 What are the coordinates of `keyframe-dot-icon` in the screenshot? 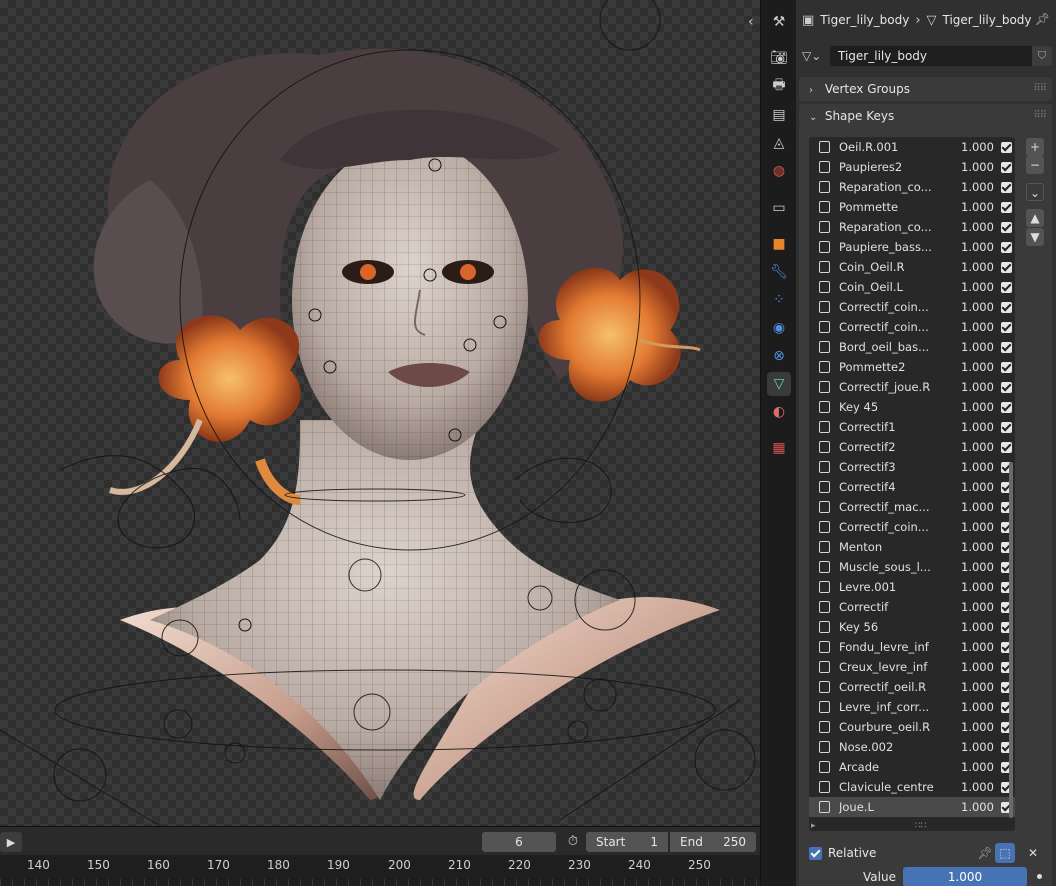 It's located at (1039, 876).